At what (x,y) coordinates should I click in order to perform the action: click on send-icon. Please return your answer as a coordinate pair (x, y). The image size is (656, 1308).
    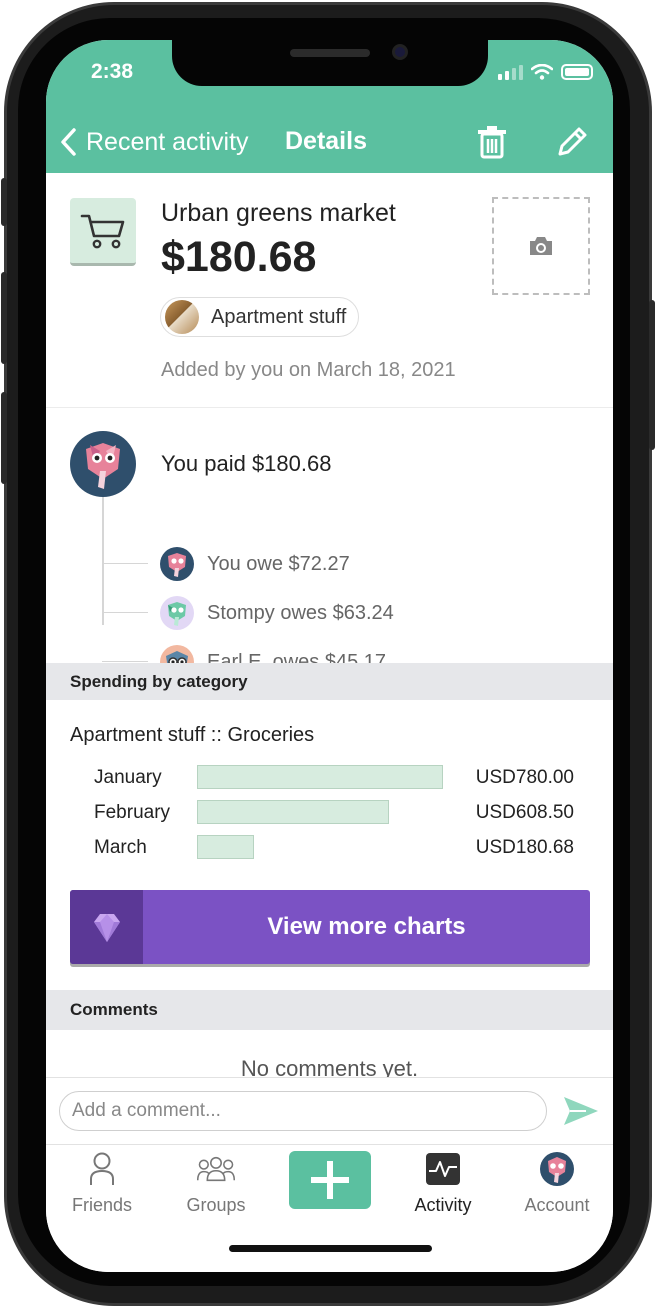
    Looking at the image, I should click on (581, 1111).